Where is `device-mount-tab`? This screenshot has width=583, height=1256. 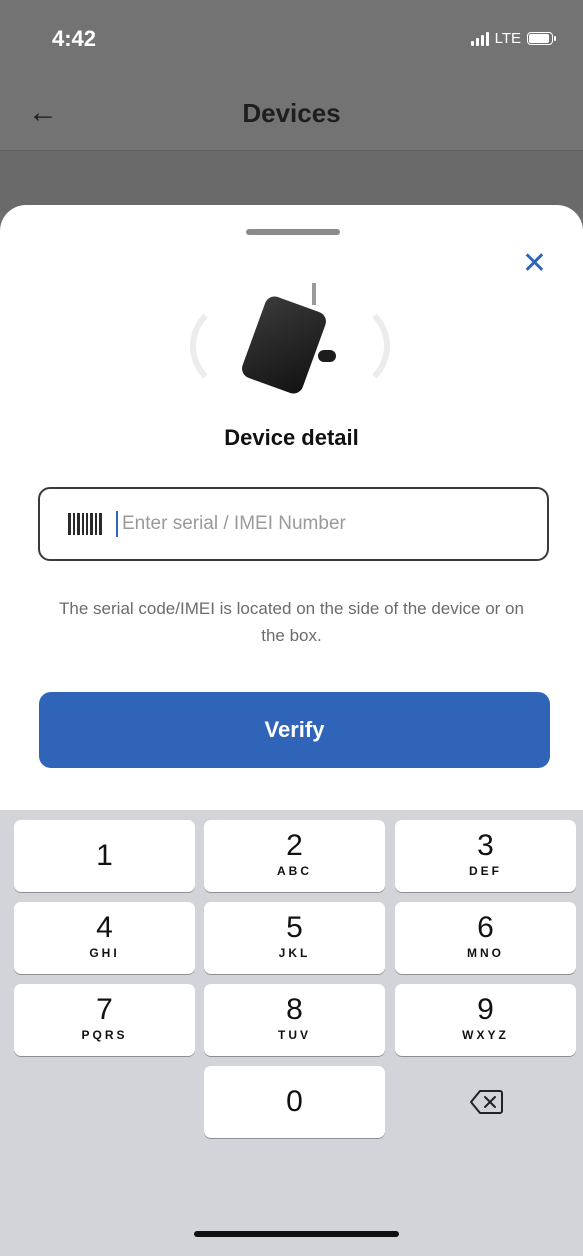
device-mount-tab is located at coordinates (327, 356).